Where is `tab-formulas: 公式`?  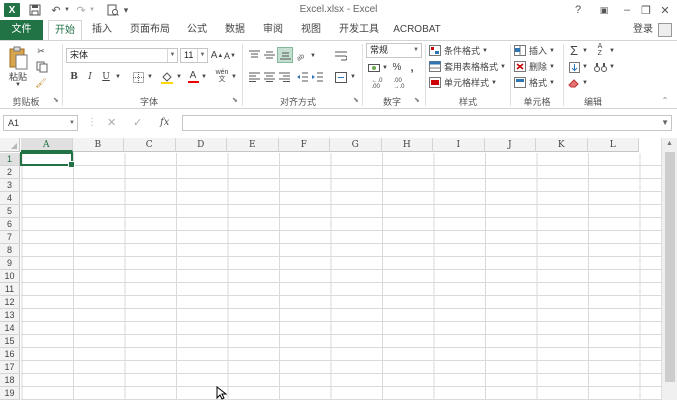
tab-formulas: 公式 is located at coordinates (197, 30).